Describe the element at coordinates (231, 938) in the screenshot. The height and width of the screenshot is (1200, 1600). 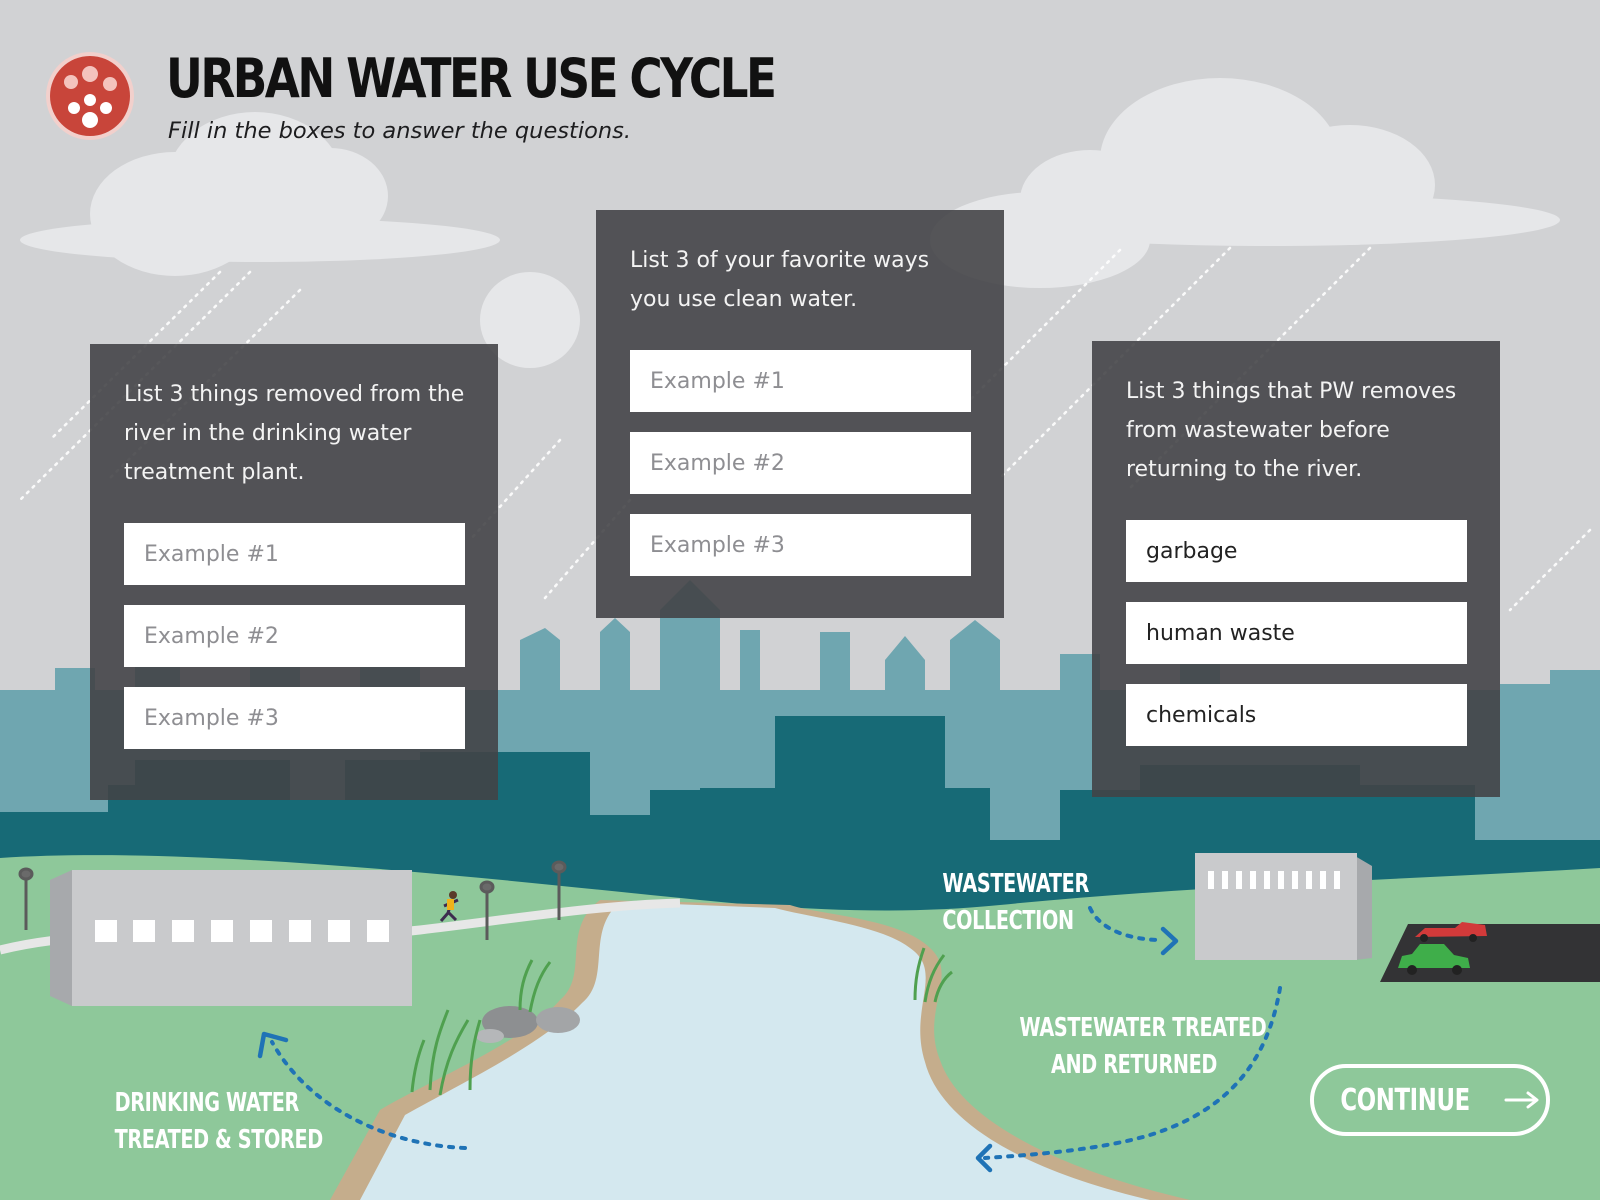
I see `drinking-water-plant` at that location.